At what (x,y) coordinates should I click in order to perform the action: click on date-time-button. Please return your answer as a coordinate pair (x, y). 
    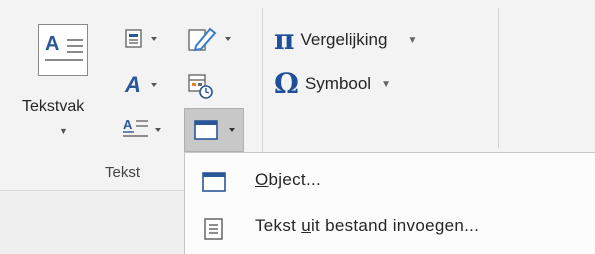
    Looking at the image, I should click on (201, 88).